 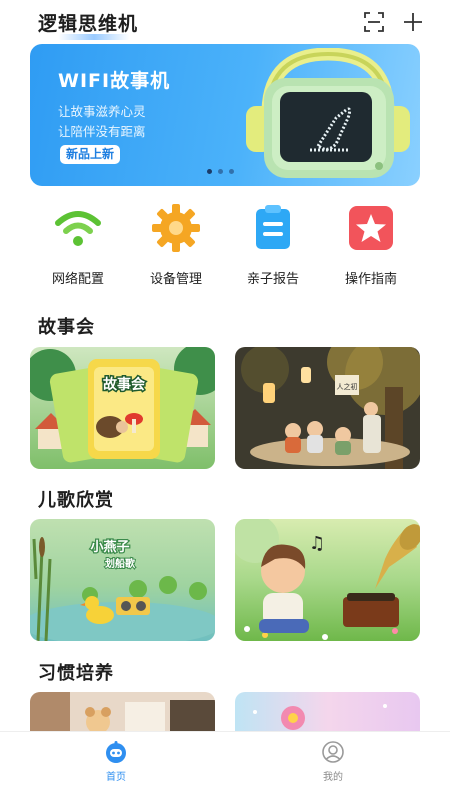 What do you see at coordinates (176, 228) in the screenshot?
I see `gear-icon` at bounding box center [176, 228].